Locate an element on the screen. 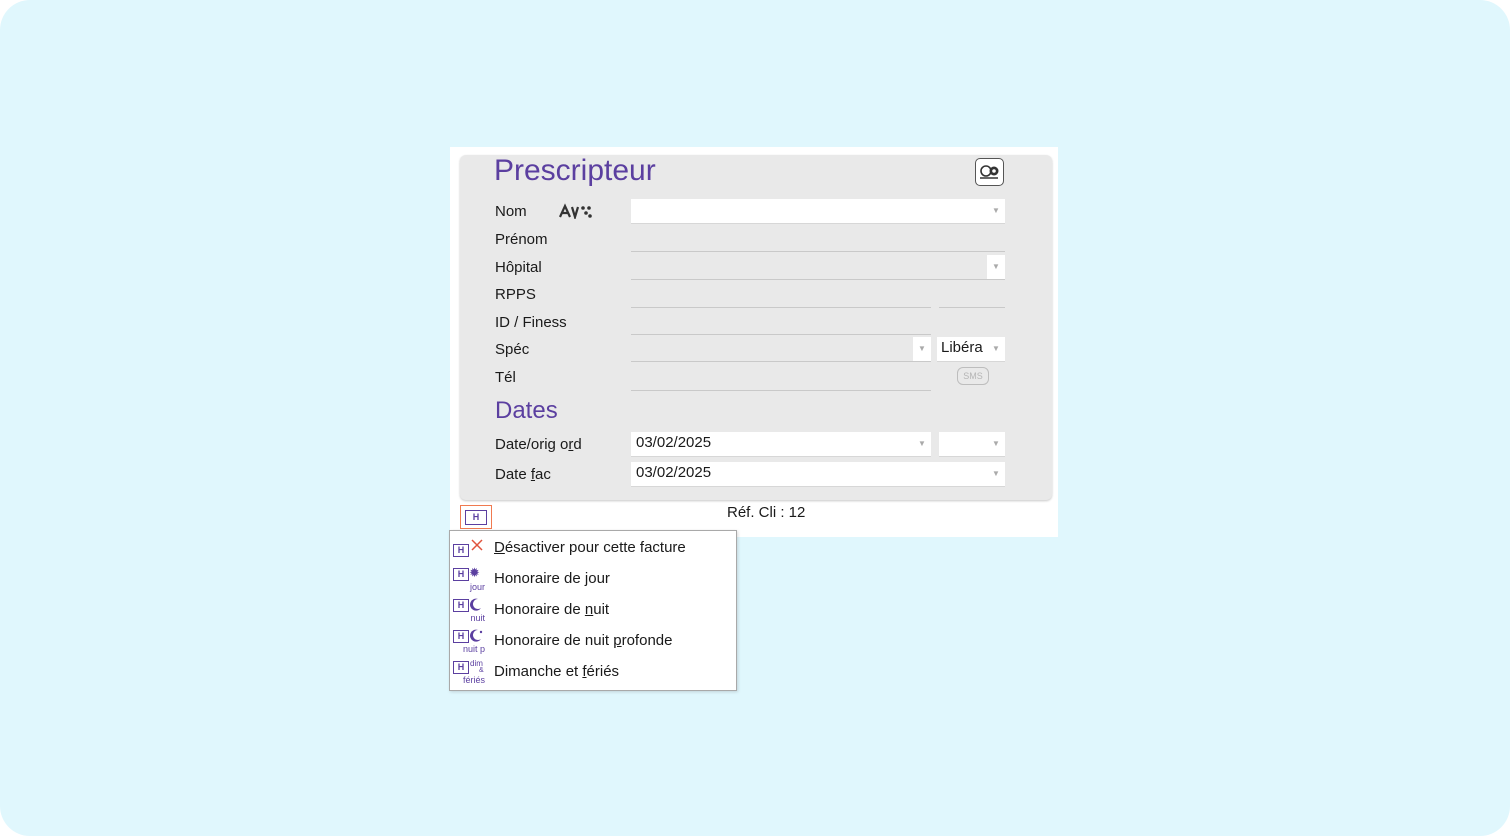 The height and width of the screenshot is (836, 1510). date-orig-ord-value: 03/02/2025 is located at coordinates (674, 442).